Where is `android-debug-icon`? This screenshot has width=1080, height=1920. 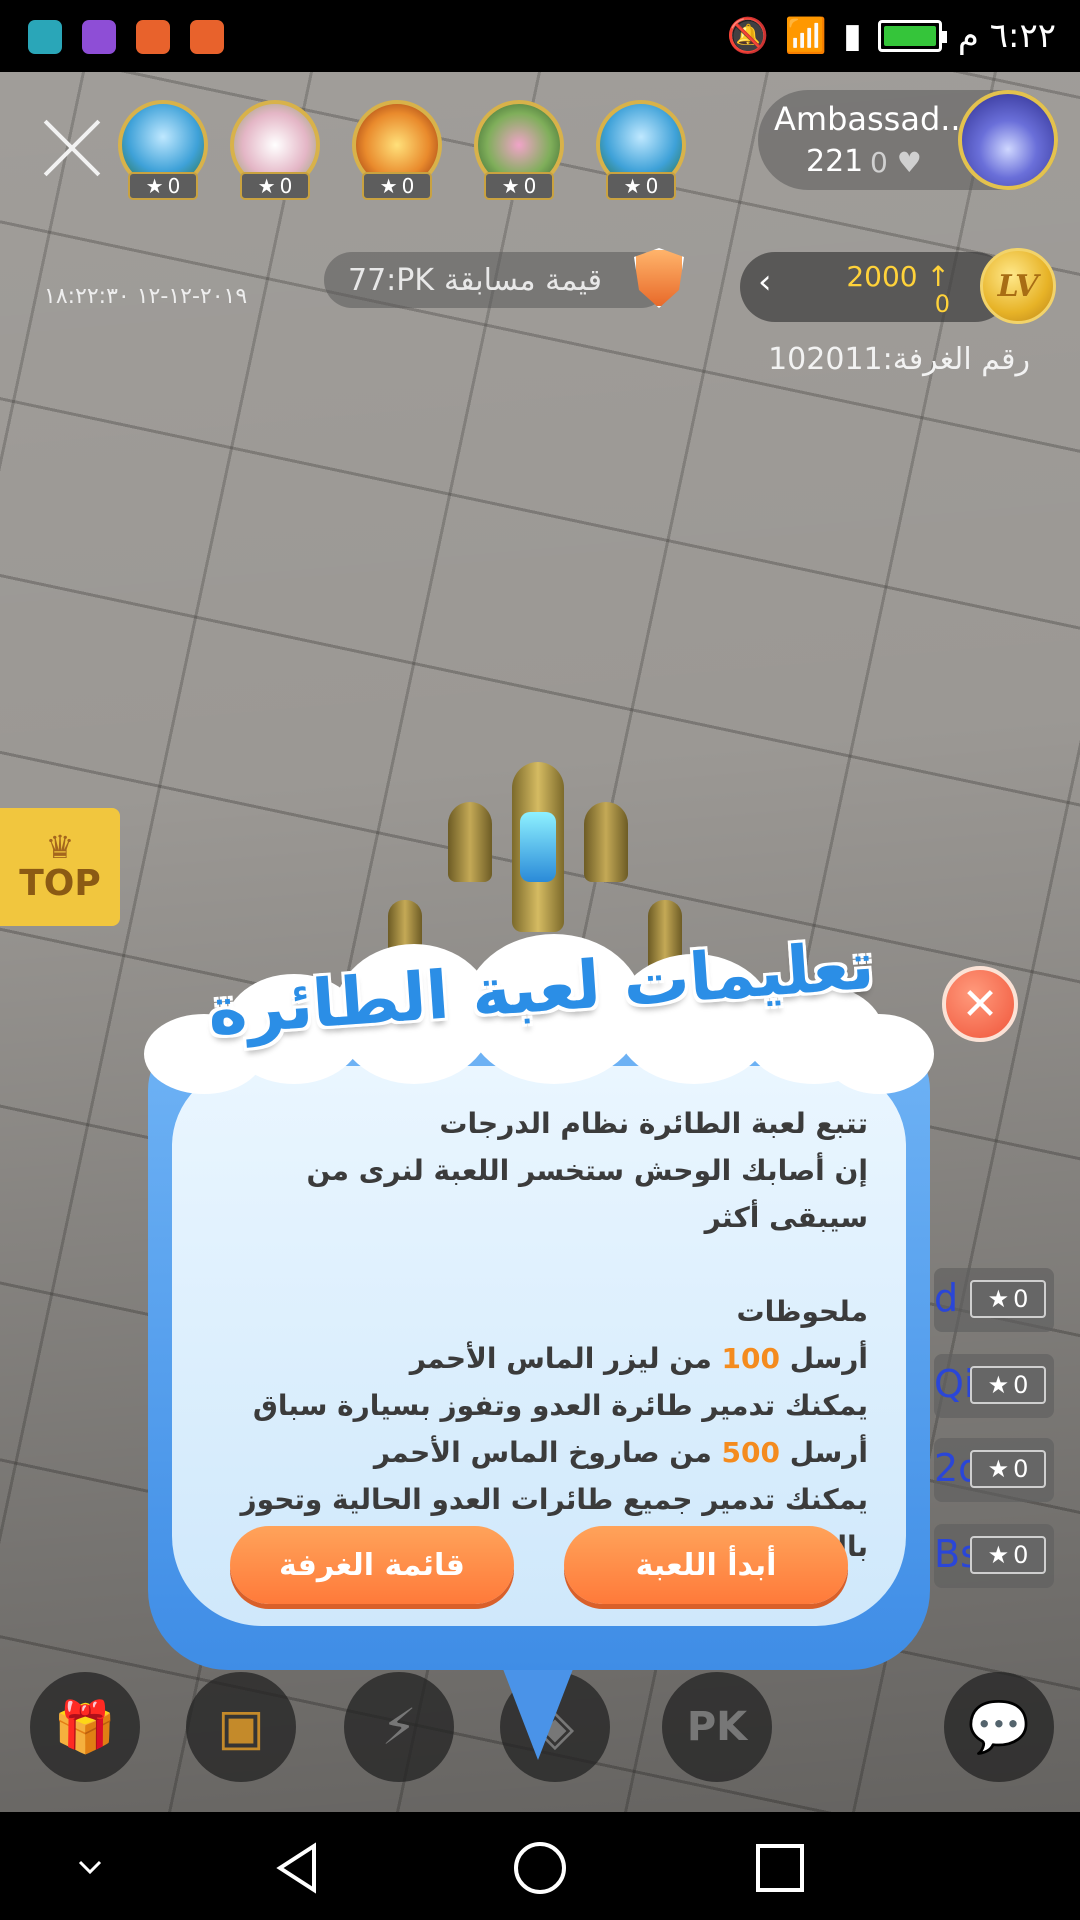
android-debug-icon is located at coordinates (45, 37).